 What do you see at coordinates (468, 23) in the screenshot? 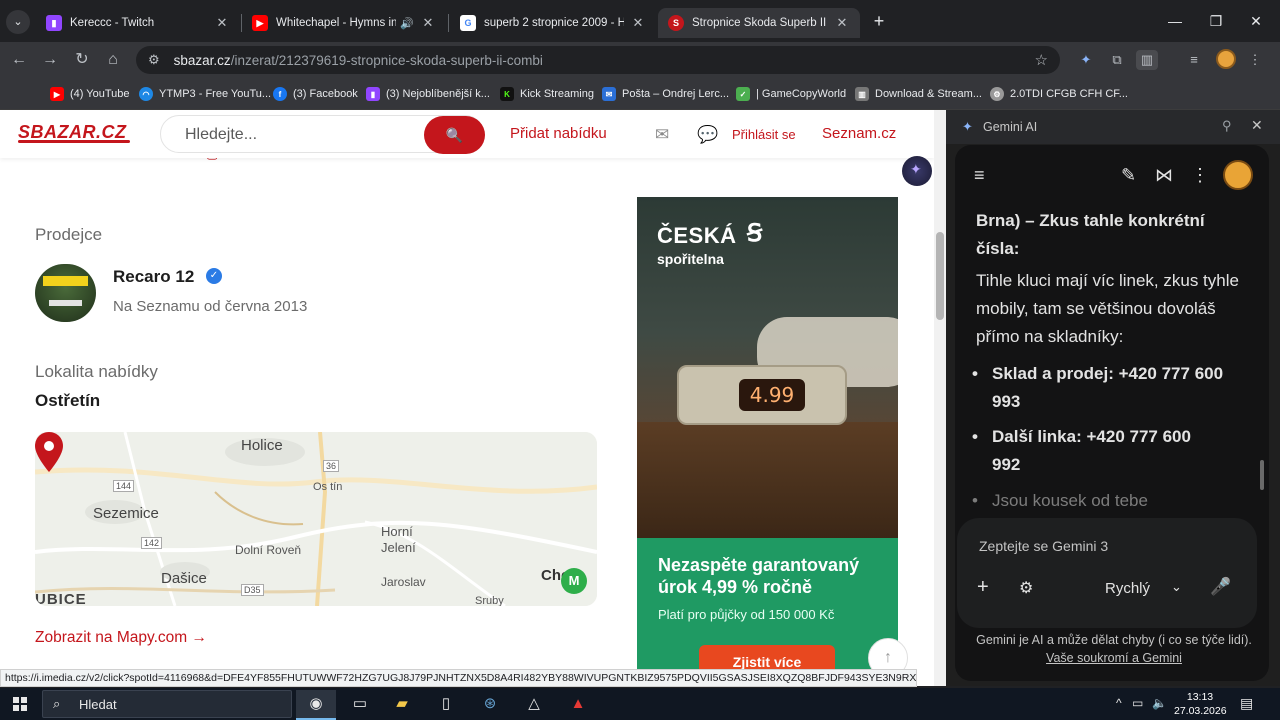
I see `google-icon: G` at bounding box center [468, 23].